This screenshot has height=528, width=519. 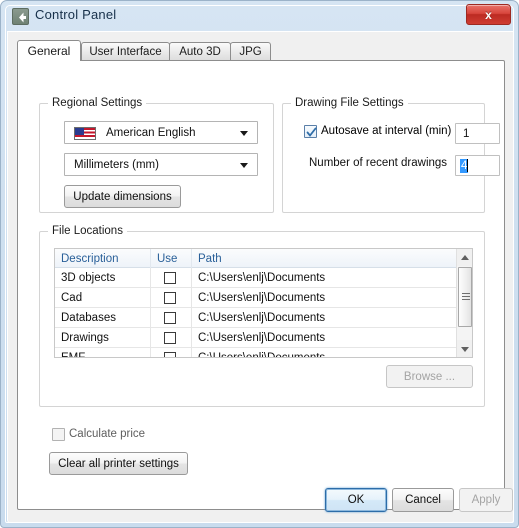 I want to click on clear-printer-settings-button: Clear all printer settings, so click(x=118, y=463).